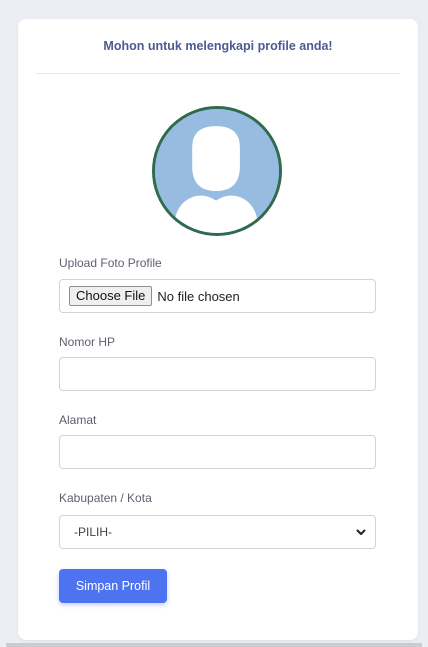 The width and height of the screenshot is (428, 647). I want to click on phone-input, so click(217, 374).